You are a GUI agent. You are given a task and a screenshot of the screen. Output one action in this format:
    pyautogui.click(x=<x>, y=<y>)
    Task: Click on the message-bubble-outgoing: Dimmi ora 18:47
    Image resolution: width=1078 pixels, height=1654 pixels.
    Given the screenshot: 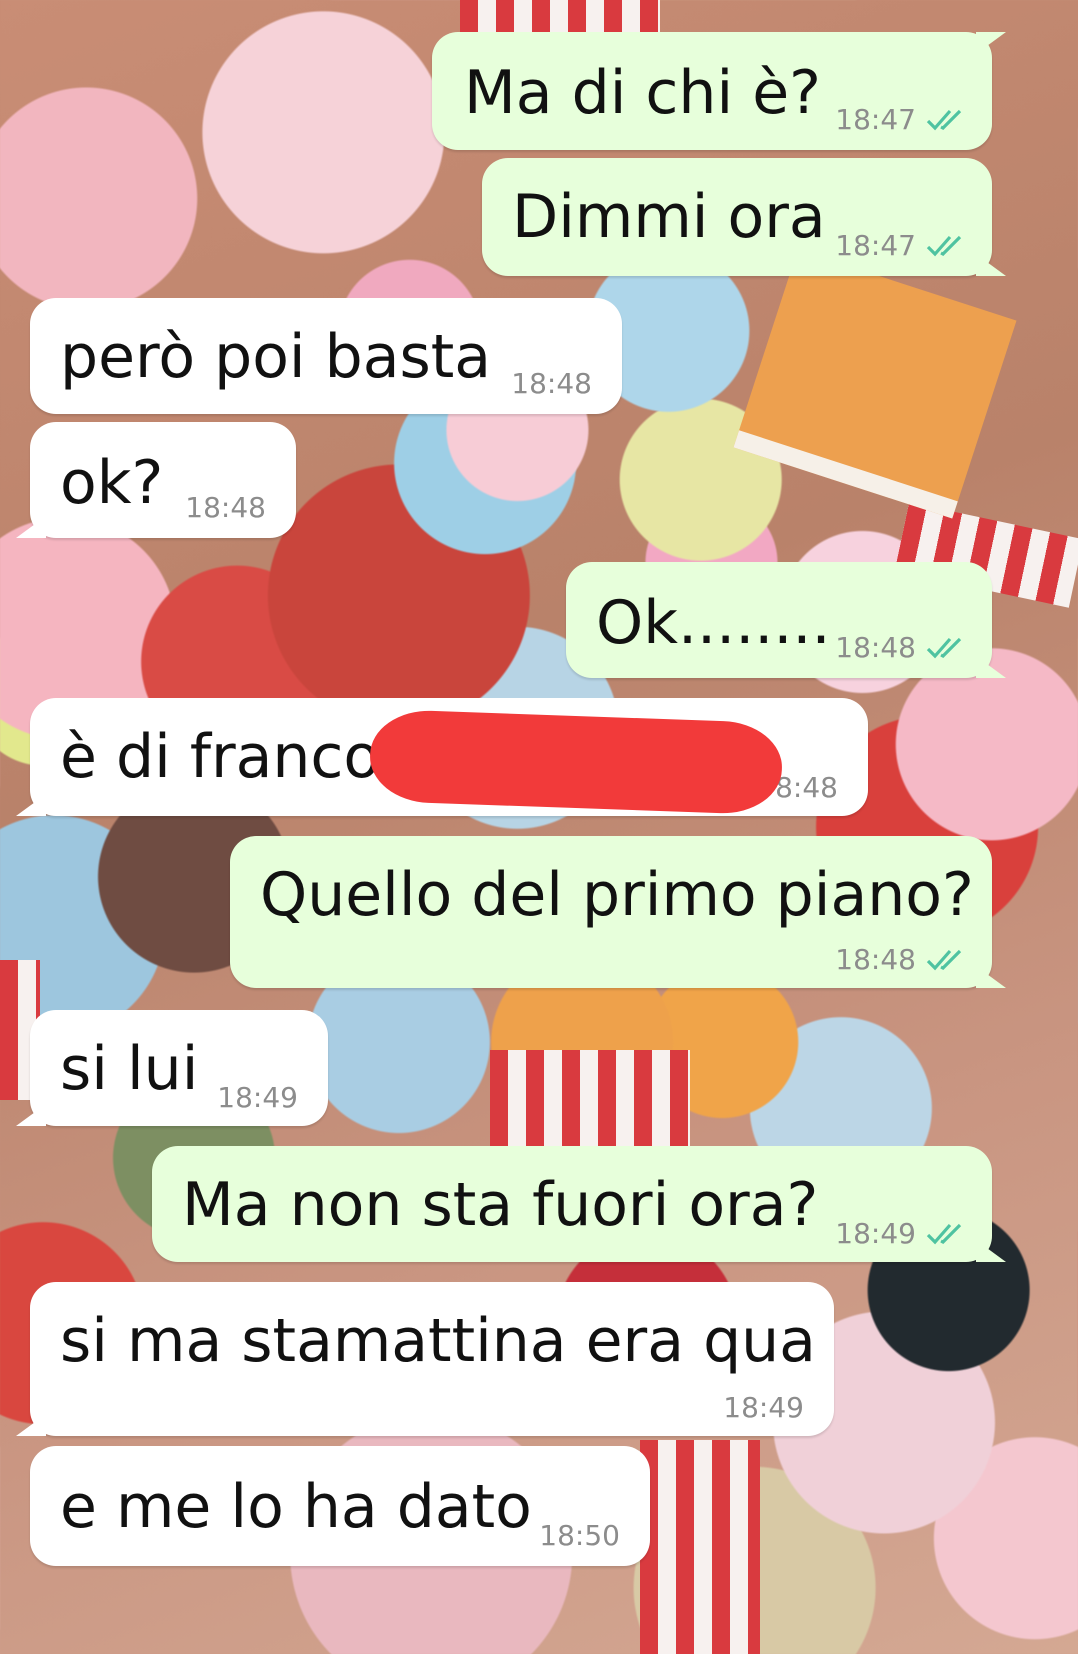 What is the action you would take?
    pyautogui.click(x=744, y=217)
    